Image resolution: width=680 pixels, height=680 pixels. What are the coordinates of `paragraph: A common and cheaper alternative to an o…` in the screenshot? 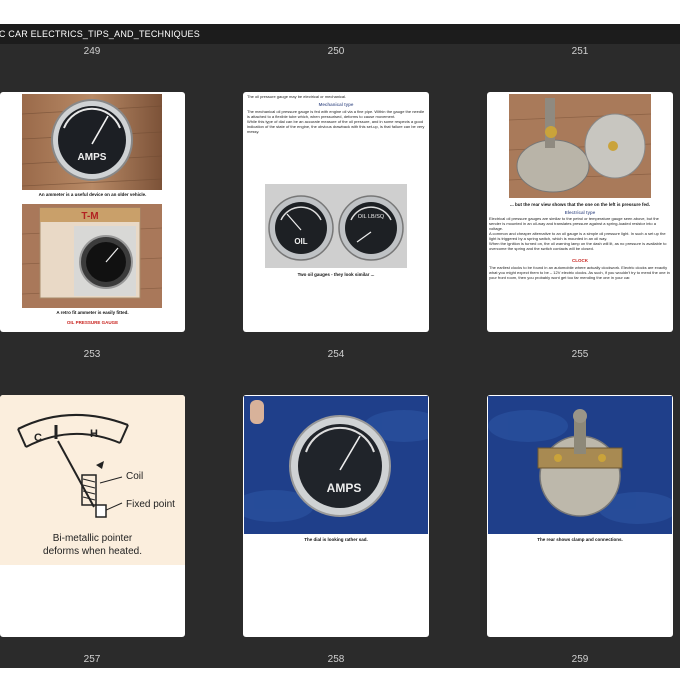 It's located at (577, 236).